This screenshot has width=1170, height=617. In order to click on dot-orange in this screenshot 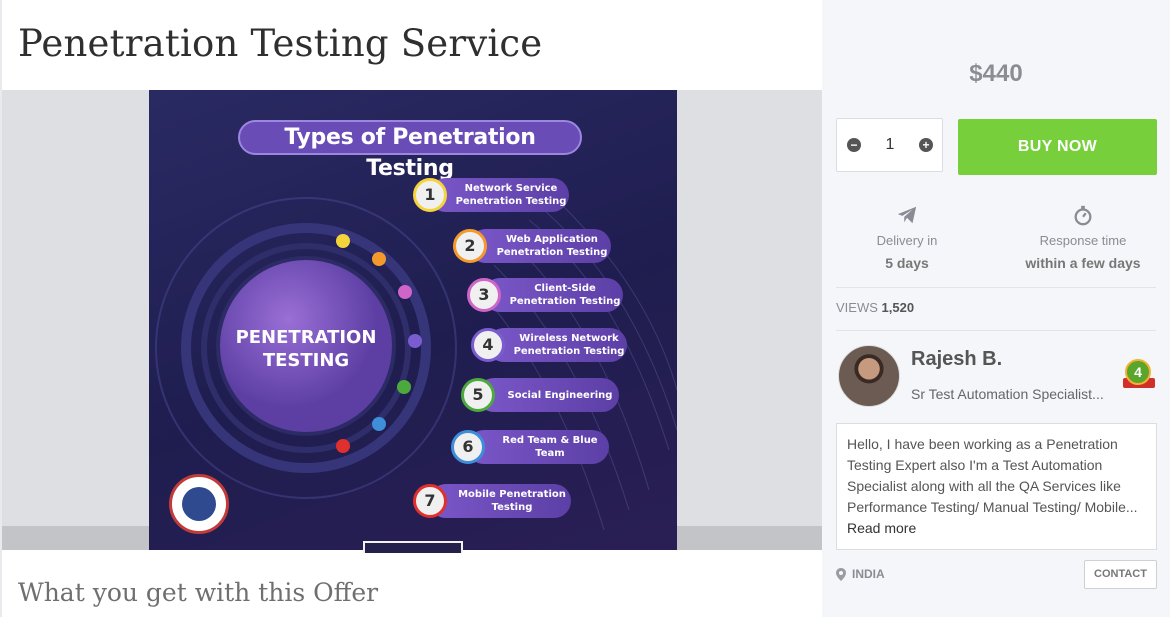, I will do `click(379, 259)`.